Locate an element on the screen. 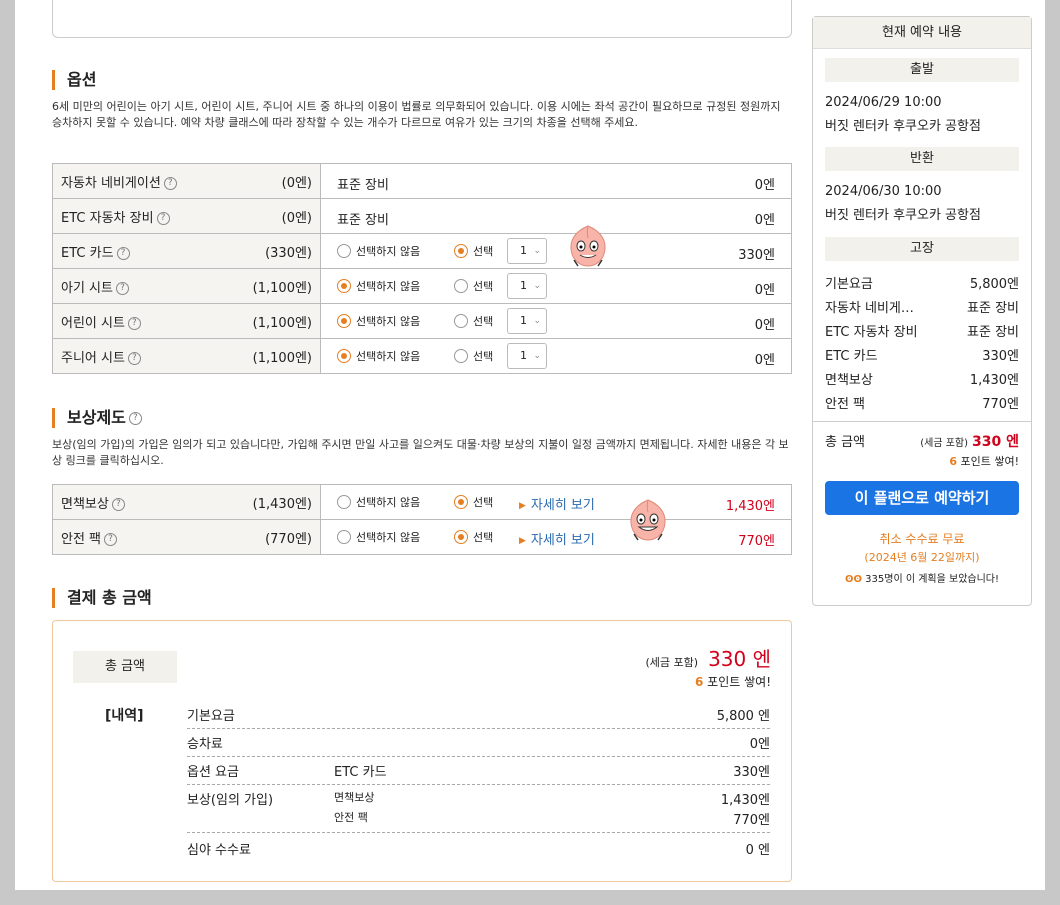 This screenshot has width=1060, height=905. breakdown-row: 심야 수수료 0 엔 is located at coordinates (478, 850).